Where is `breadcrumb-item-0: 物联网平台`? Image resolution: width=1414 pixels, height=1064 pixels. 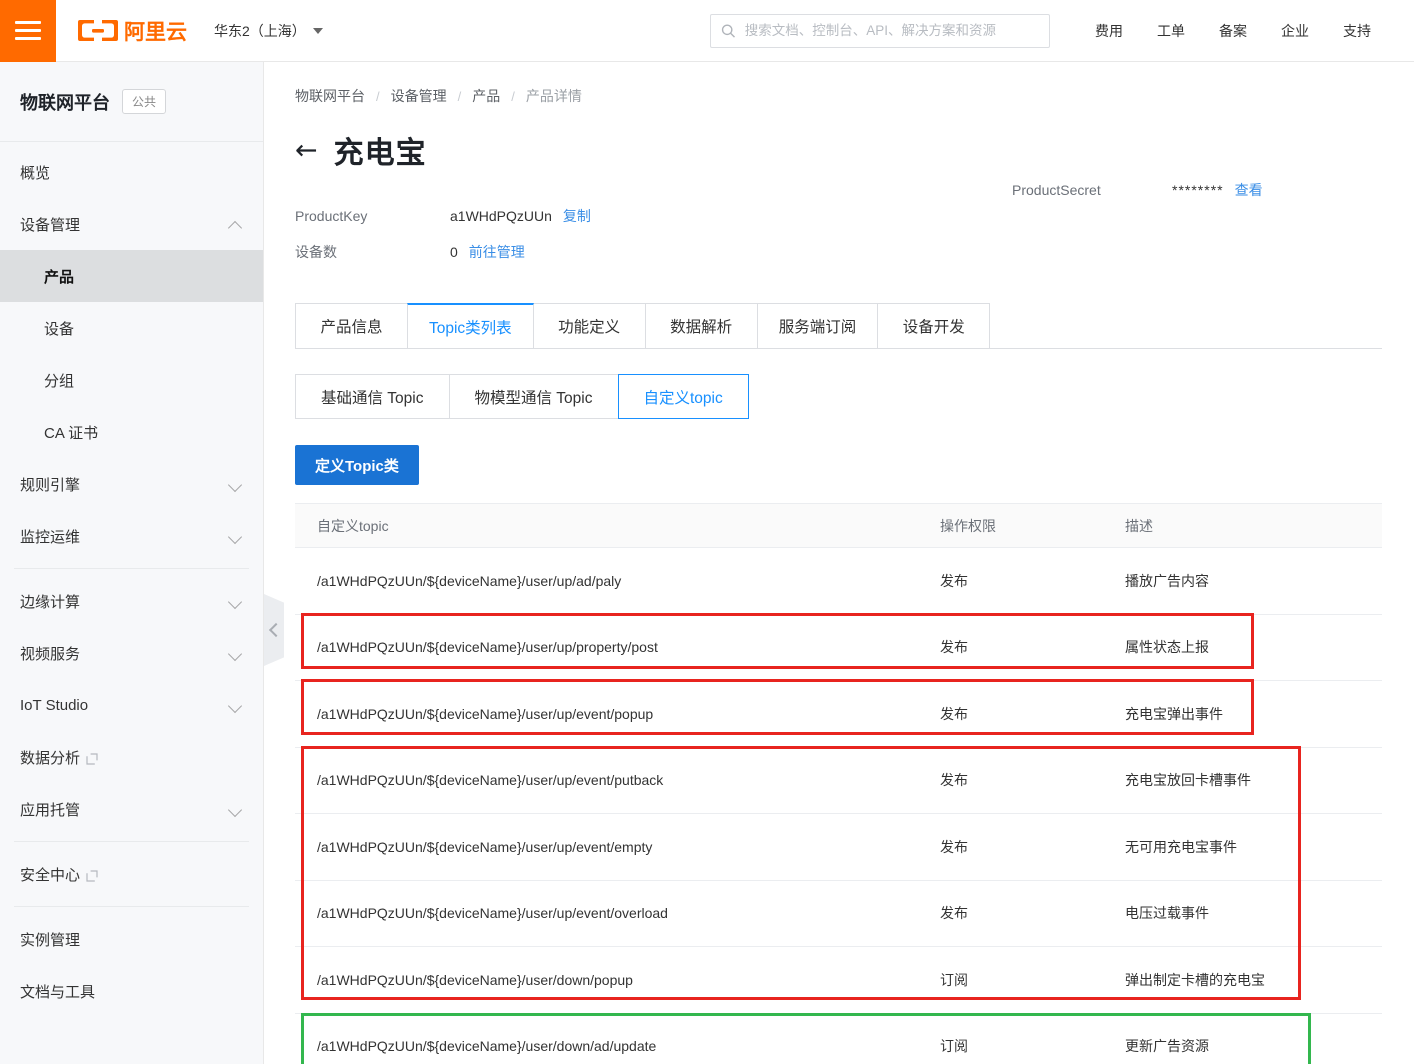 breadcrumb-item-0: 物联网平台 is located at coordinates (330, 96).